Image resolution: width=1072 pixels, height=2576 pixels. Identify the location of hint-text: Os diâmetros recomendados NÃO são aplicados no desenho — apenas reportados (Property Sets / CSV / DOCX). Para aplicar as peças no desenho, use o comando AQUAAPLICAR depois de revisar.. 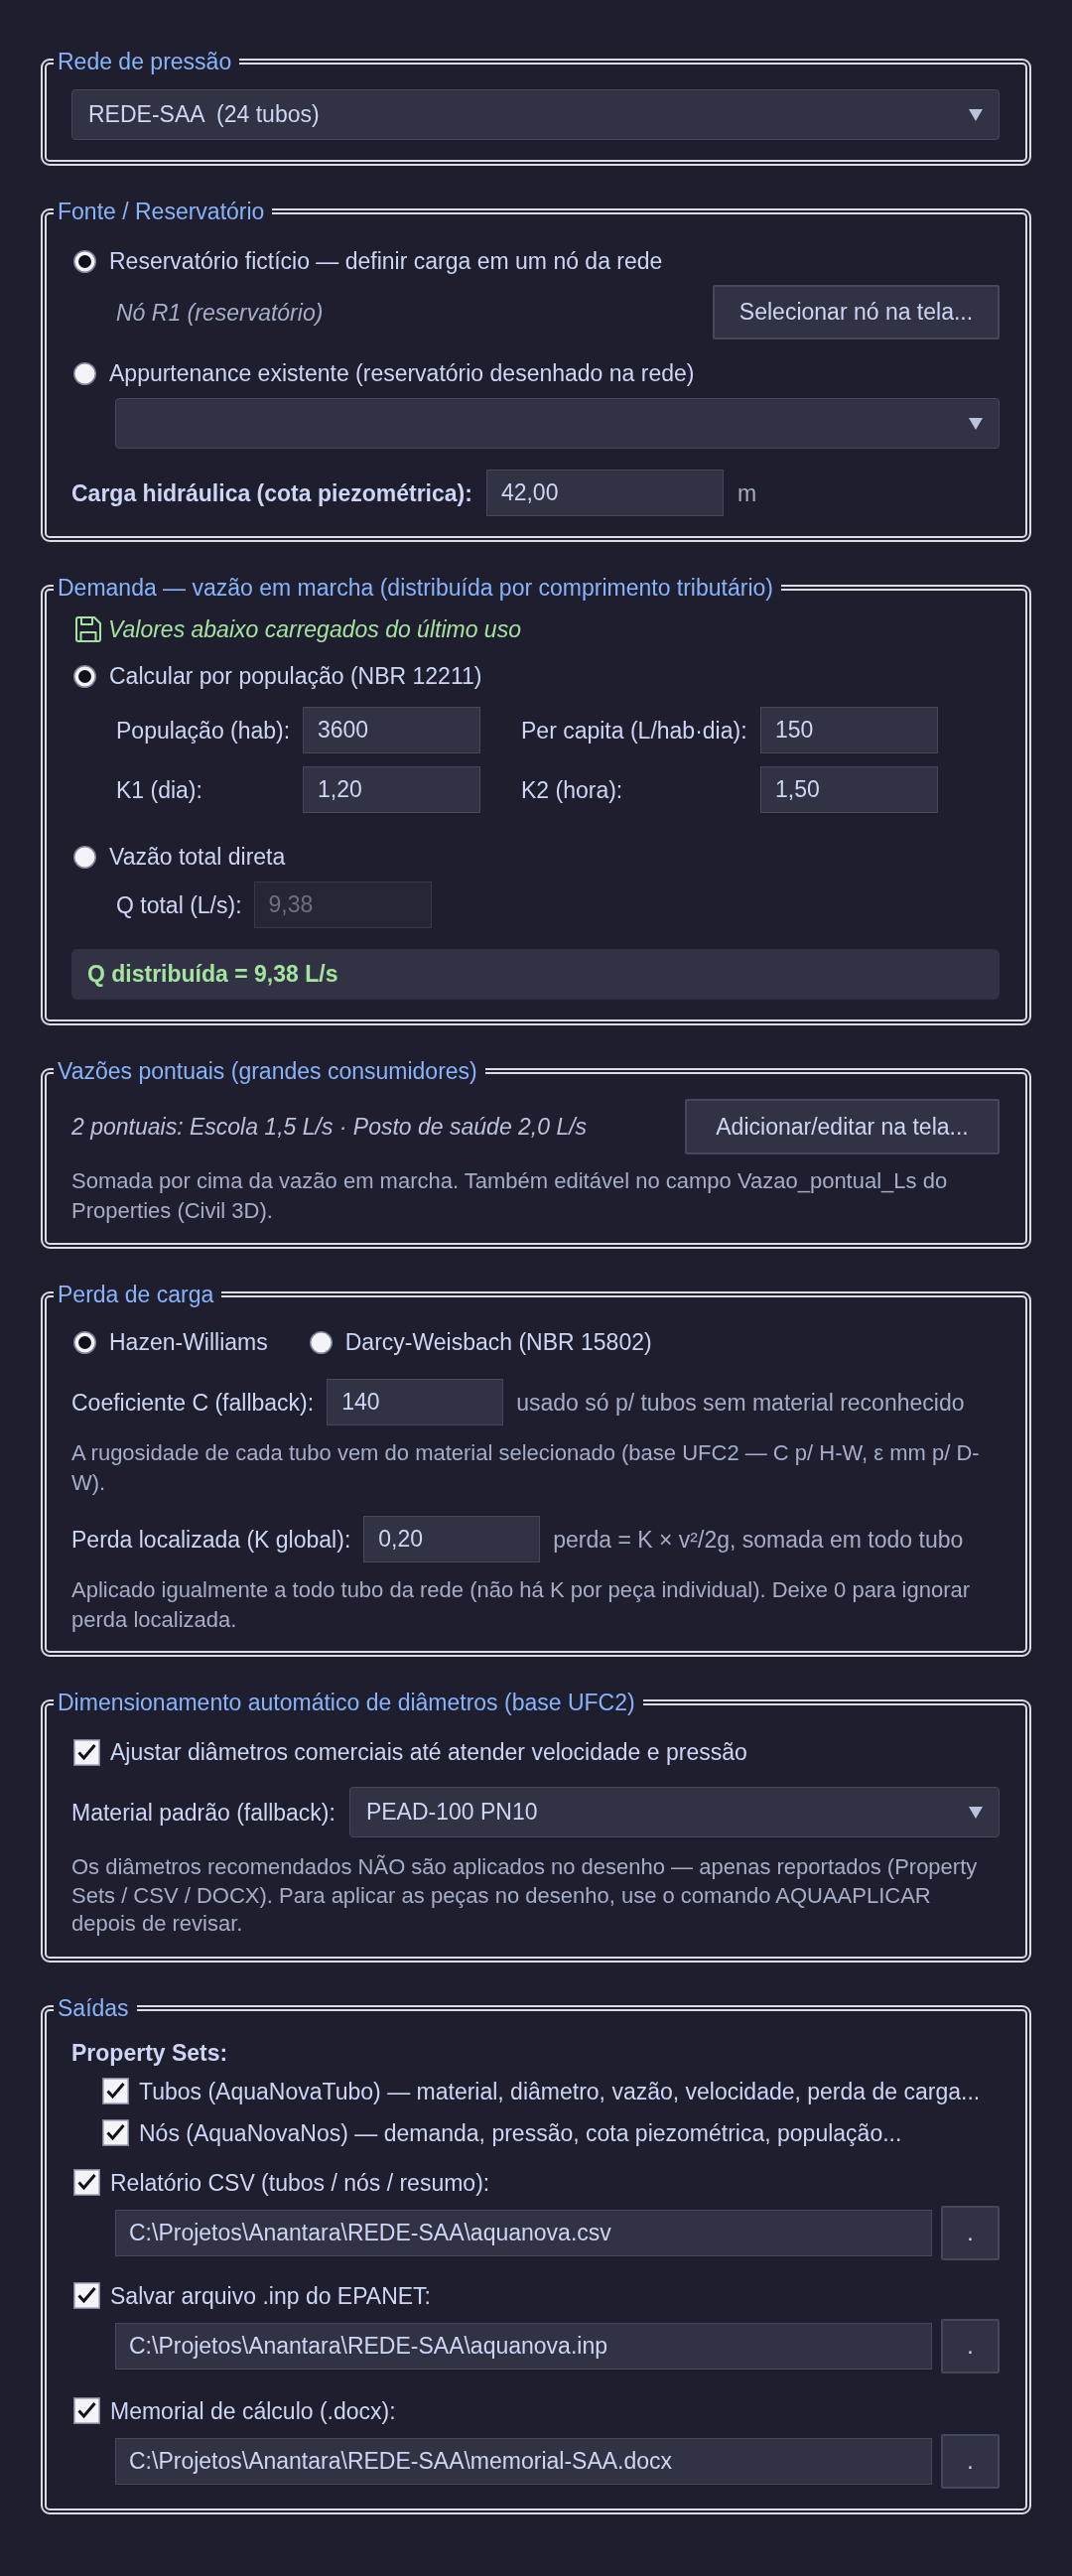
(525, 1895).